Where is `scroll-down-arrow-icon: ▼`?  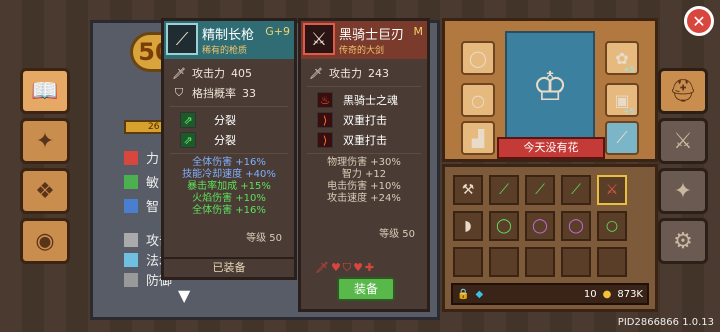
scroll-down-arrow-icon: ▼ is located at coordinates (189, 295).